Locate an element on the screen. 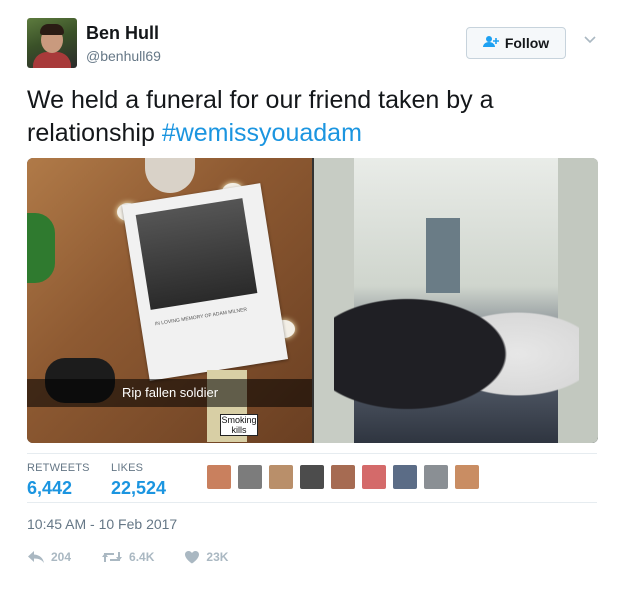 The image size is (625, 589). follow-button: Follow is located at coordinates (516, 43).